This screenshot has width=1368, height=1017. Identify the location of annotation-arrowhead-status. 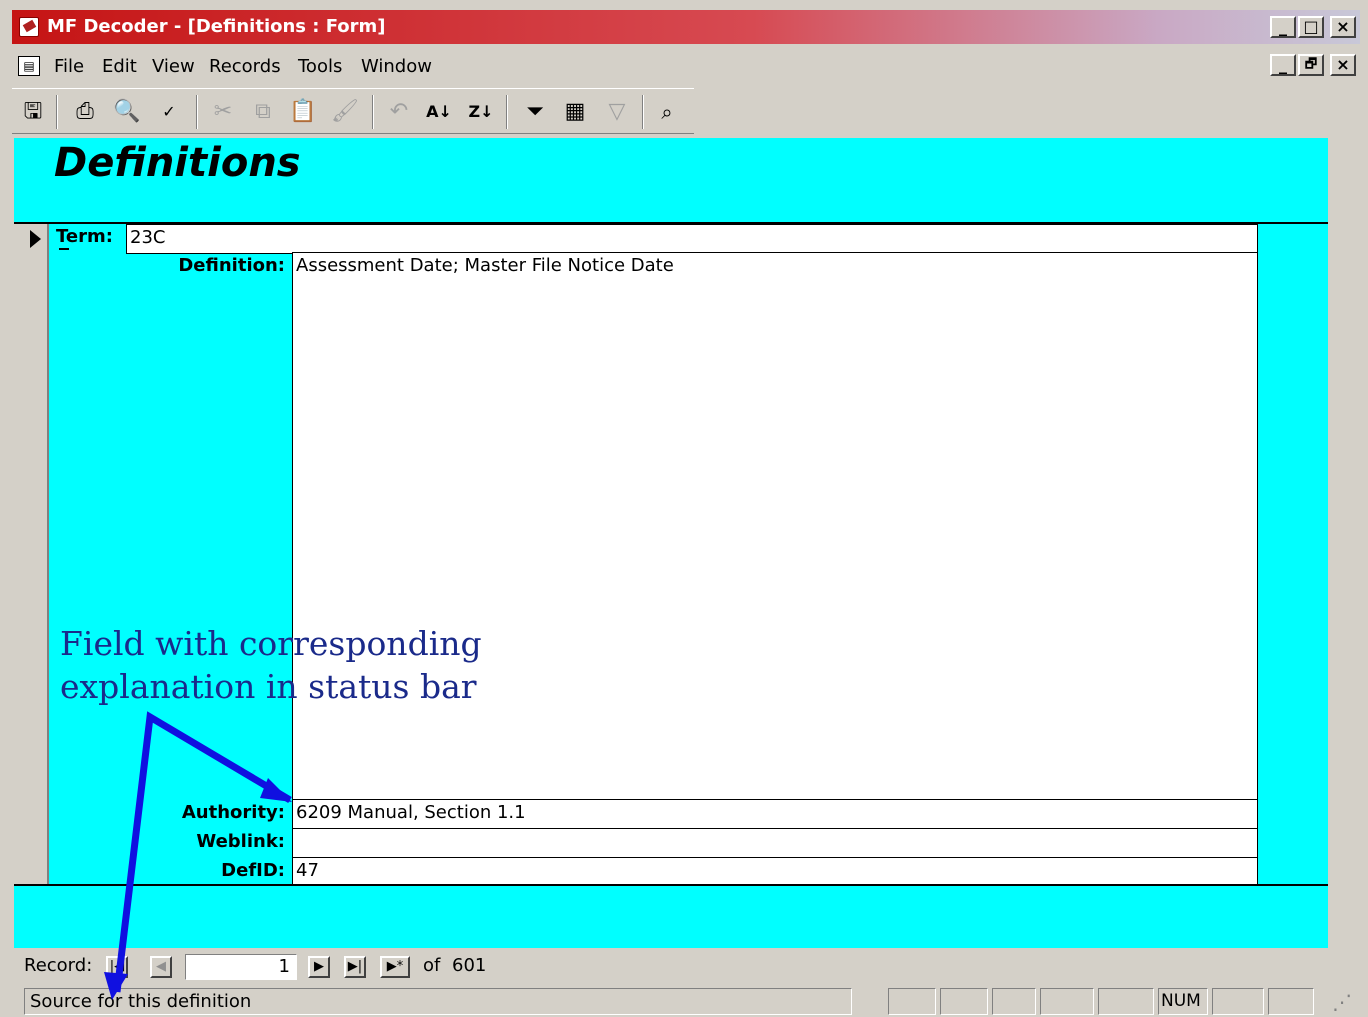
(116, 986).